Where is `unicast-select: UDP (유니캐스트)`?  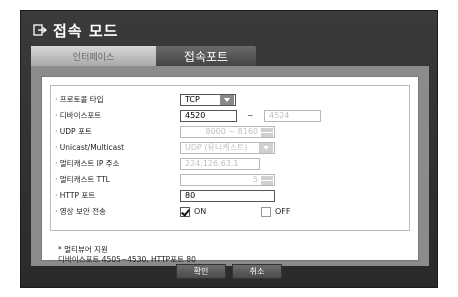 unicast-select: UDP (유니캐스트) is located at coordinates (227, 147).